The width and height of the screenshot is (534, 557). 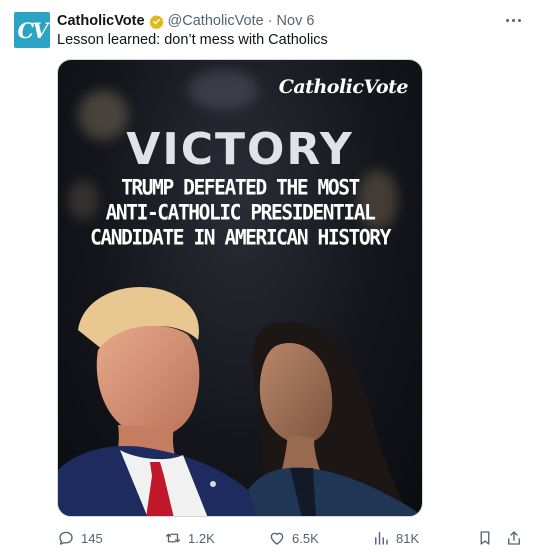 I want to click on bokeh-light, so click(x=223, y=90).